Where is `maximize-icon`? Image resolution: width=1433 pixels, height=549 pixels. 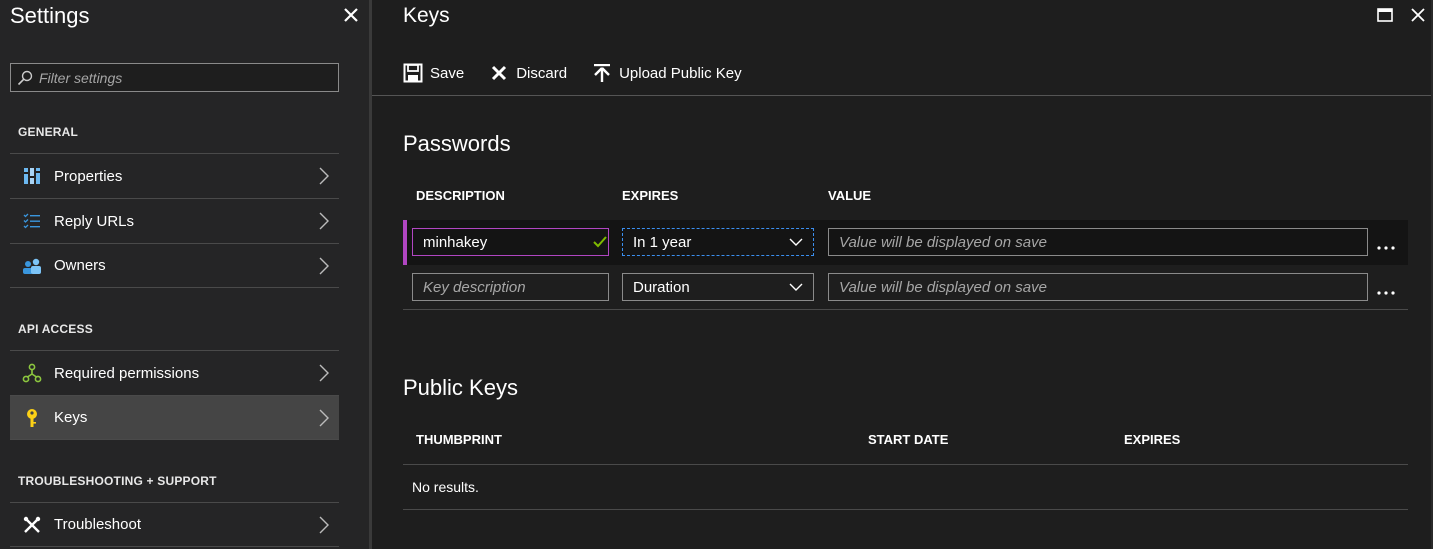
maximize-icon is located at coordinates (1385, 15).